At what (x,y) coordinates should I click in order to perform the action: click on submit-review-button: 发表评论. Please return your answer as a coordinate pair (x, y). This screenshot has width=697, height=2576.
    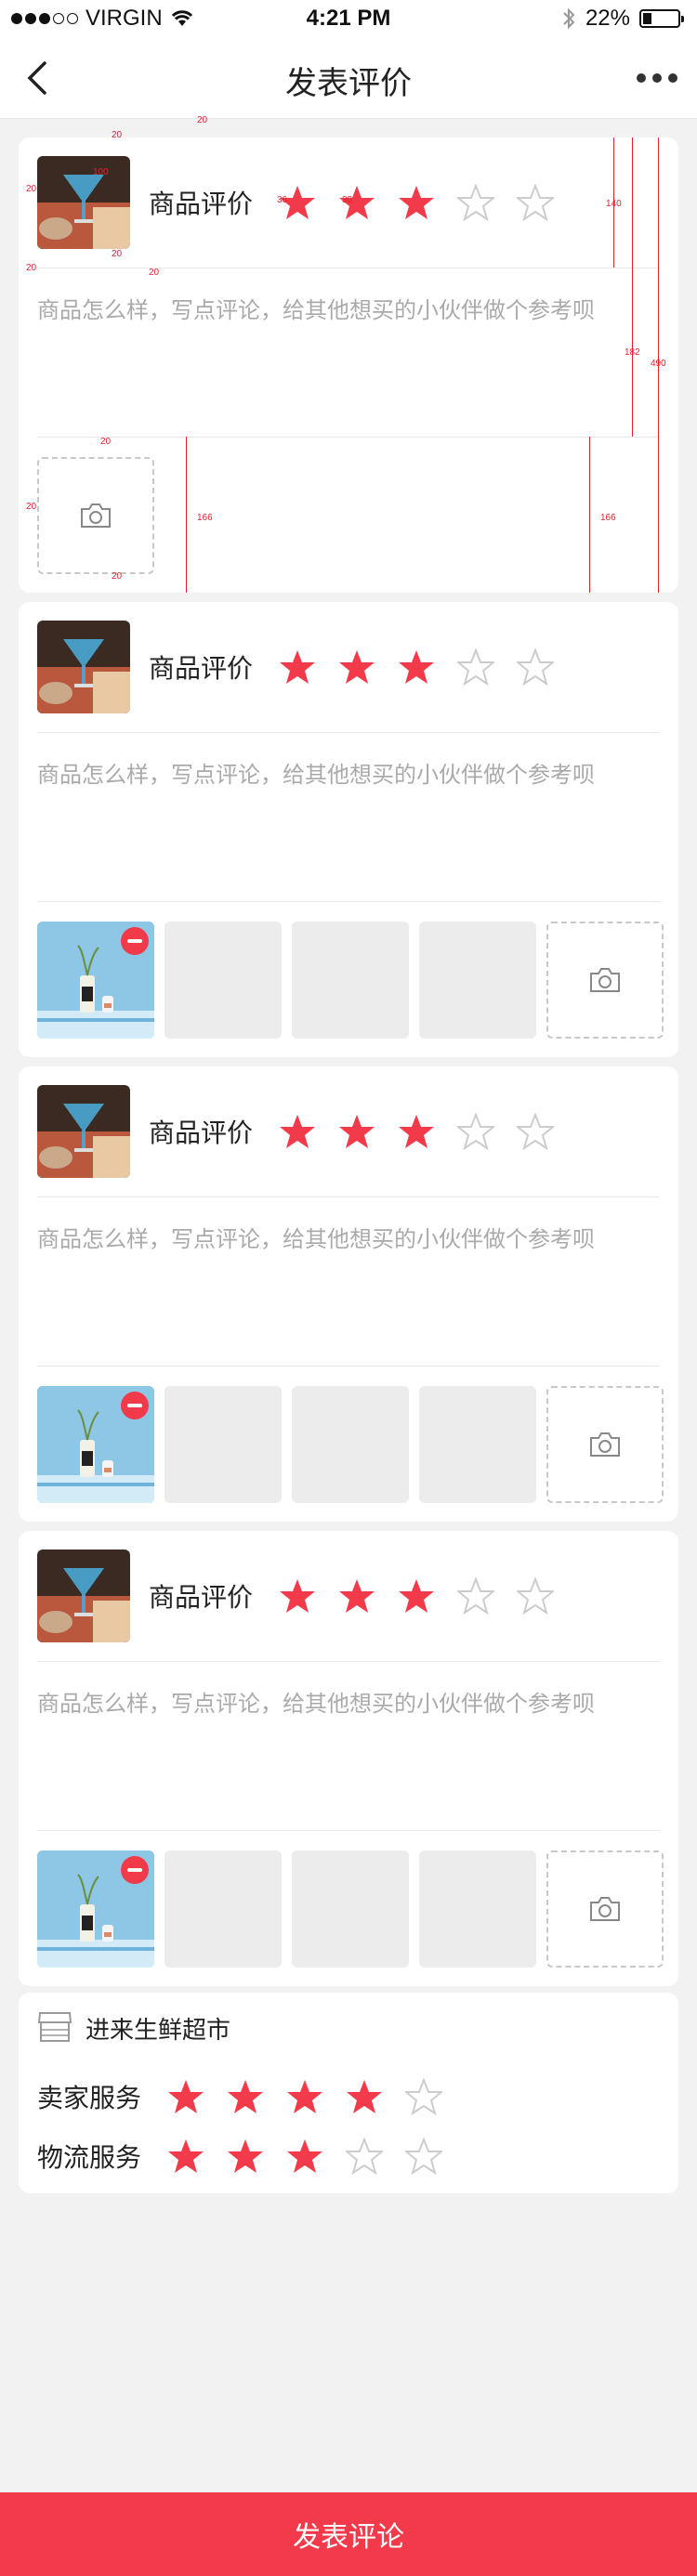
    Looking at the image, I should click on (348, 2534).